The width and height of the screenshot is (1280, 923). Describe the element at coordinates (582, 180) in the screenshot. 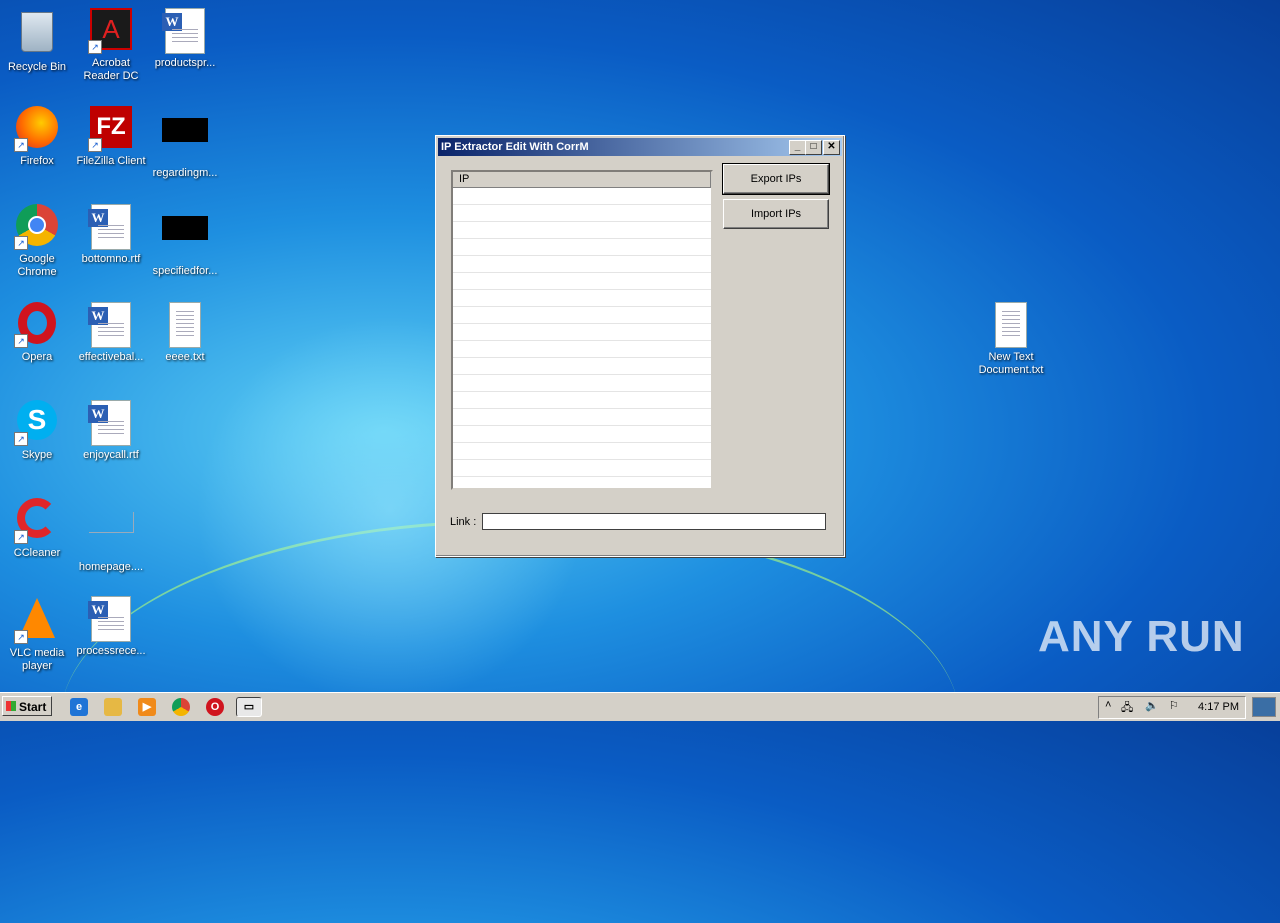

I see `ip-column-header: IP` at that location.